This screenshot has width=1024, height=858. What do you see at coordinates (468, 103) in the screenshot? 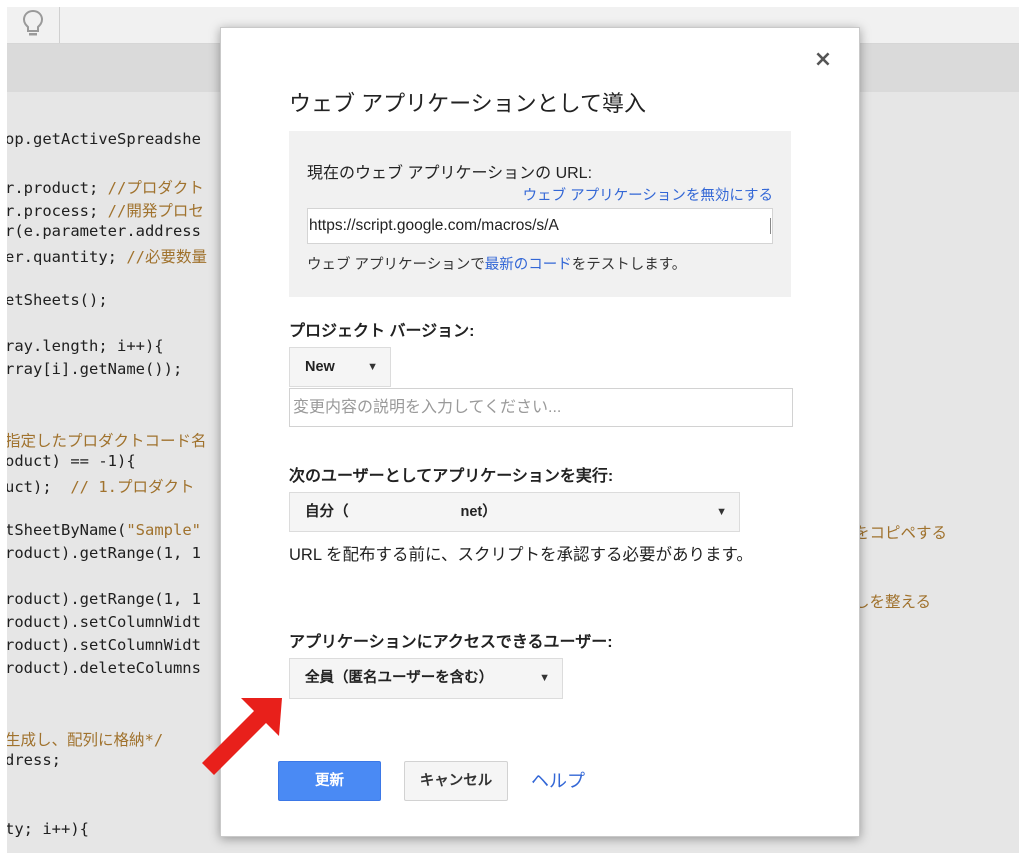
I see `dialog-title: ウェブ アプリケーションとして導入` at bounding box center [468, 103].